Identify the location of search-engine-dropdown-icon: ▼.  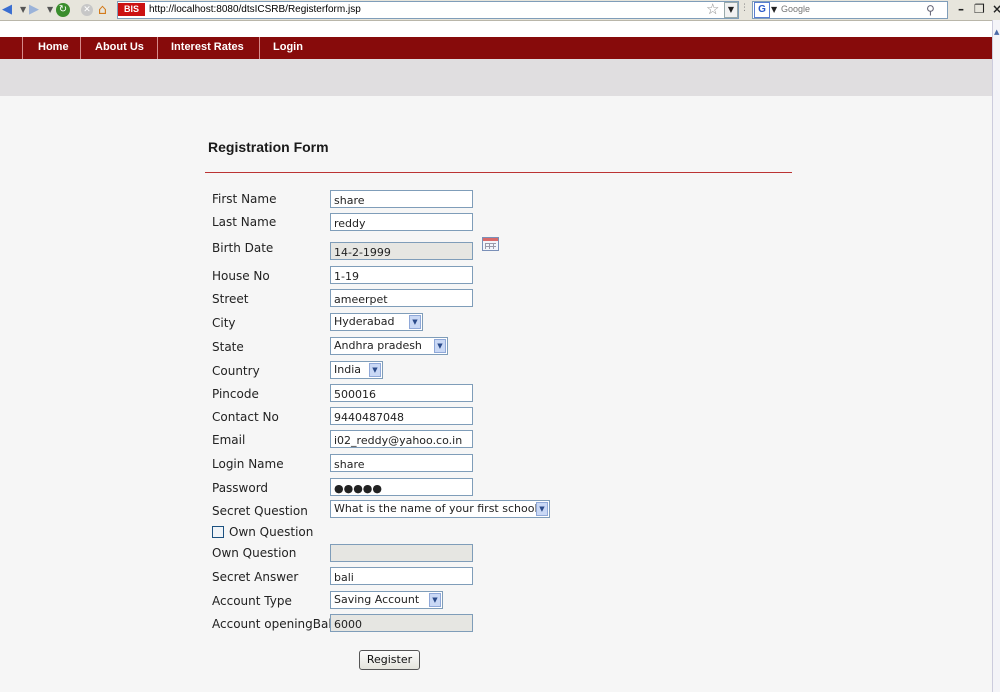
(774, 10).